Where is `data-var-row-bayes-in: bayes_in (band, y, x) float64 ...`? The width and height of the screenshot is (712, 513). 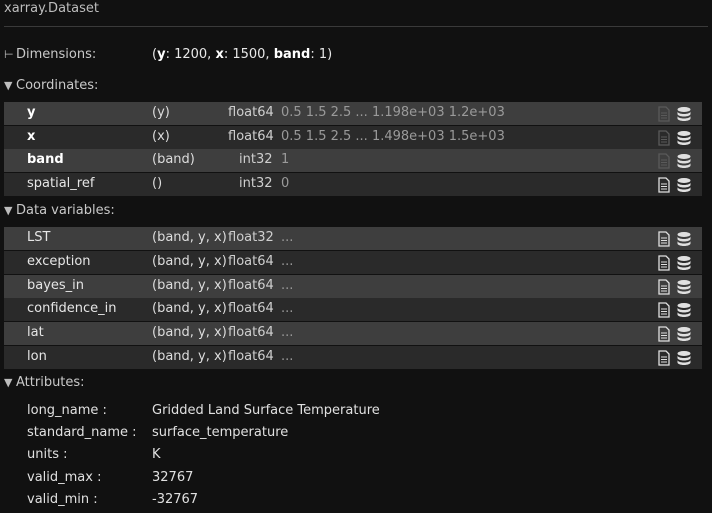
data-var-row-bayes-in: bayes_in (band, y, x) float64 ... is located at coordinates (353, 286).